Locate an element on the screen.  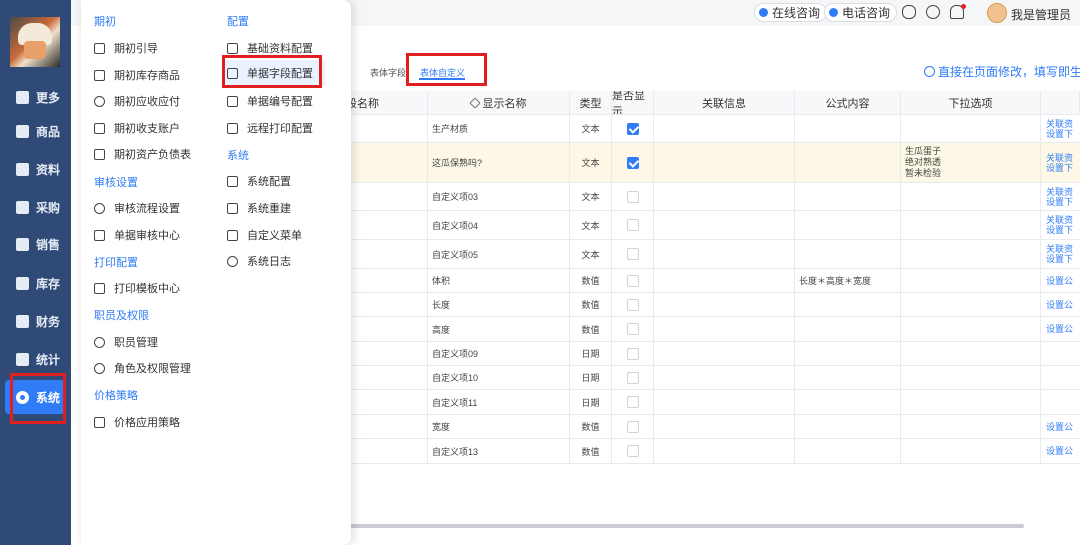
display-name-value: 高度 is located at coordinates (441, 329).